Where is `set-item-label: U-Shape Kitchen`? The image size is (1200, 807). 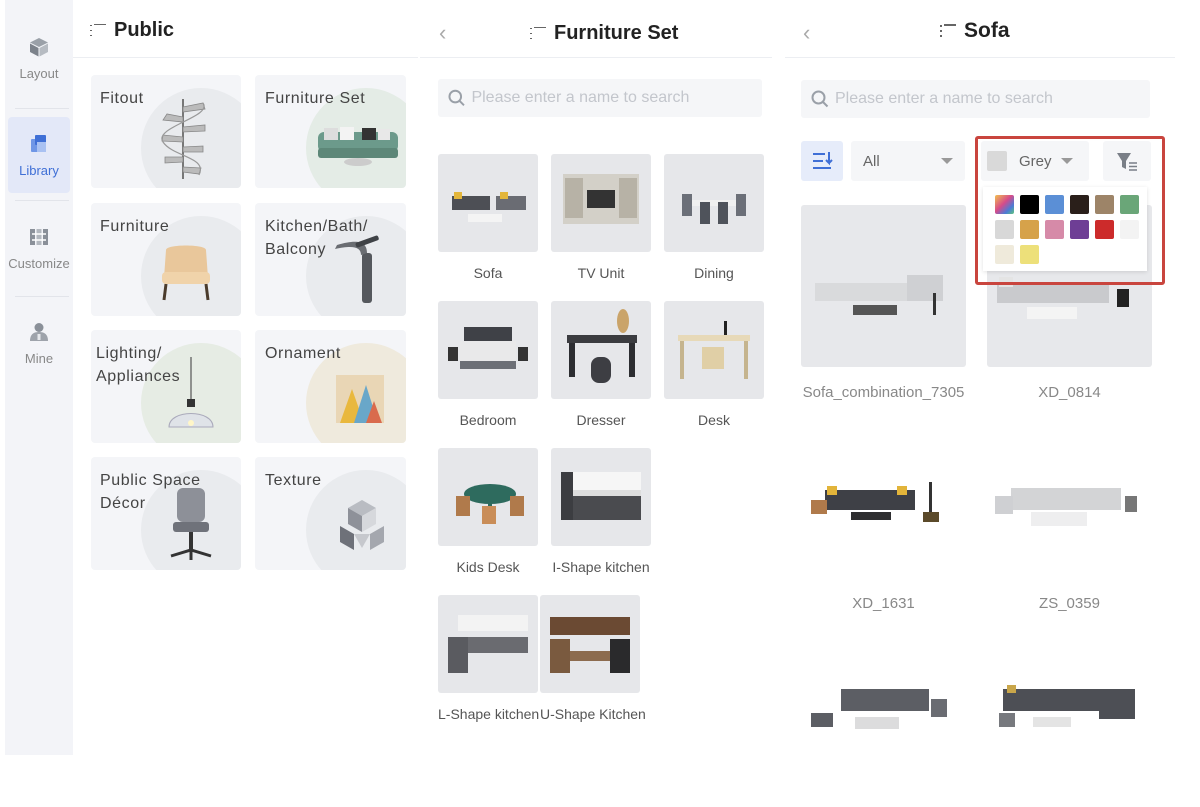
set-item-label: U-Shape Kitchen is located at coordinates (593, 714).